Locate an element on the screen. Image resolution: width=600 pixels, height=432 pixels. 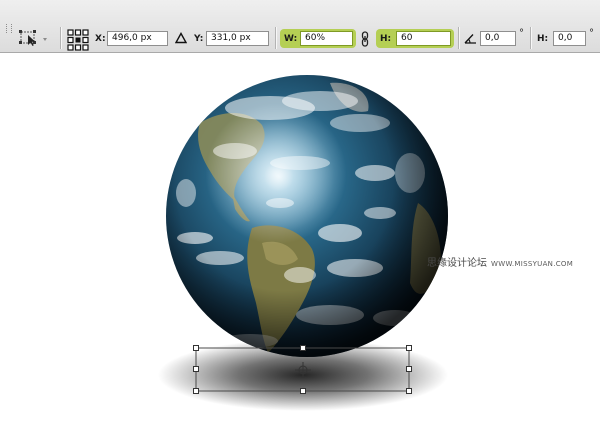
y-position-field: 331,0 px is located at coordinates (237, 38).